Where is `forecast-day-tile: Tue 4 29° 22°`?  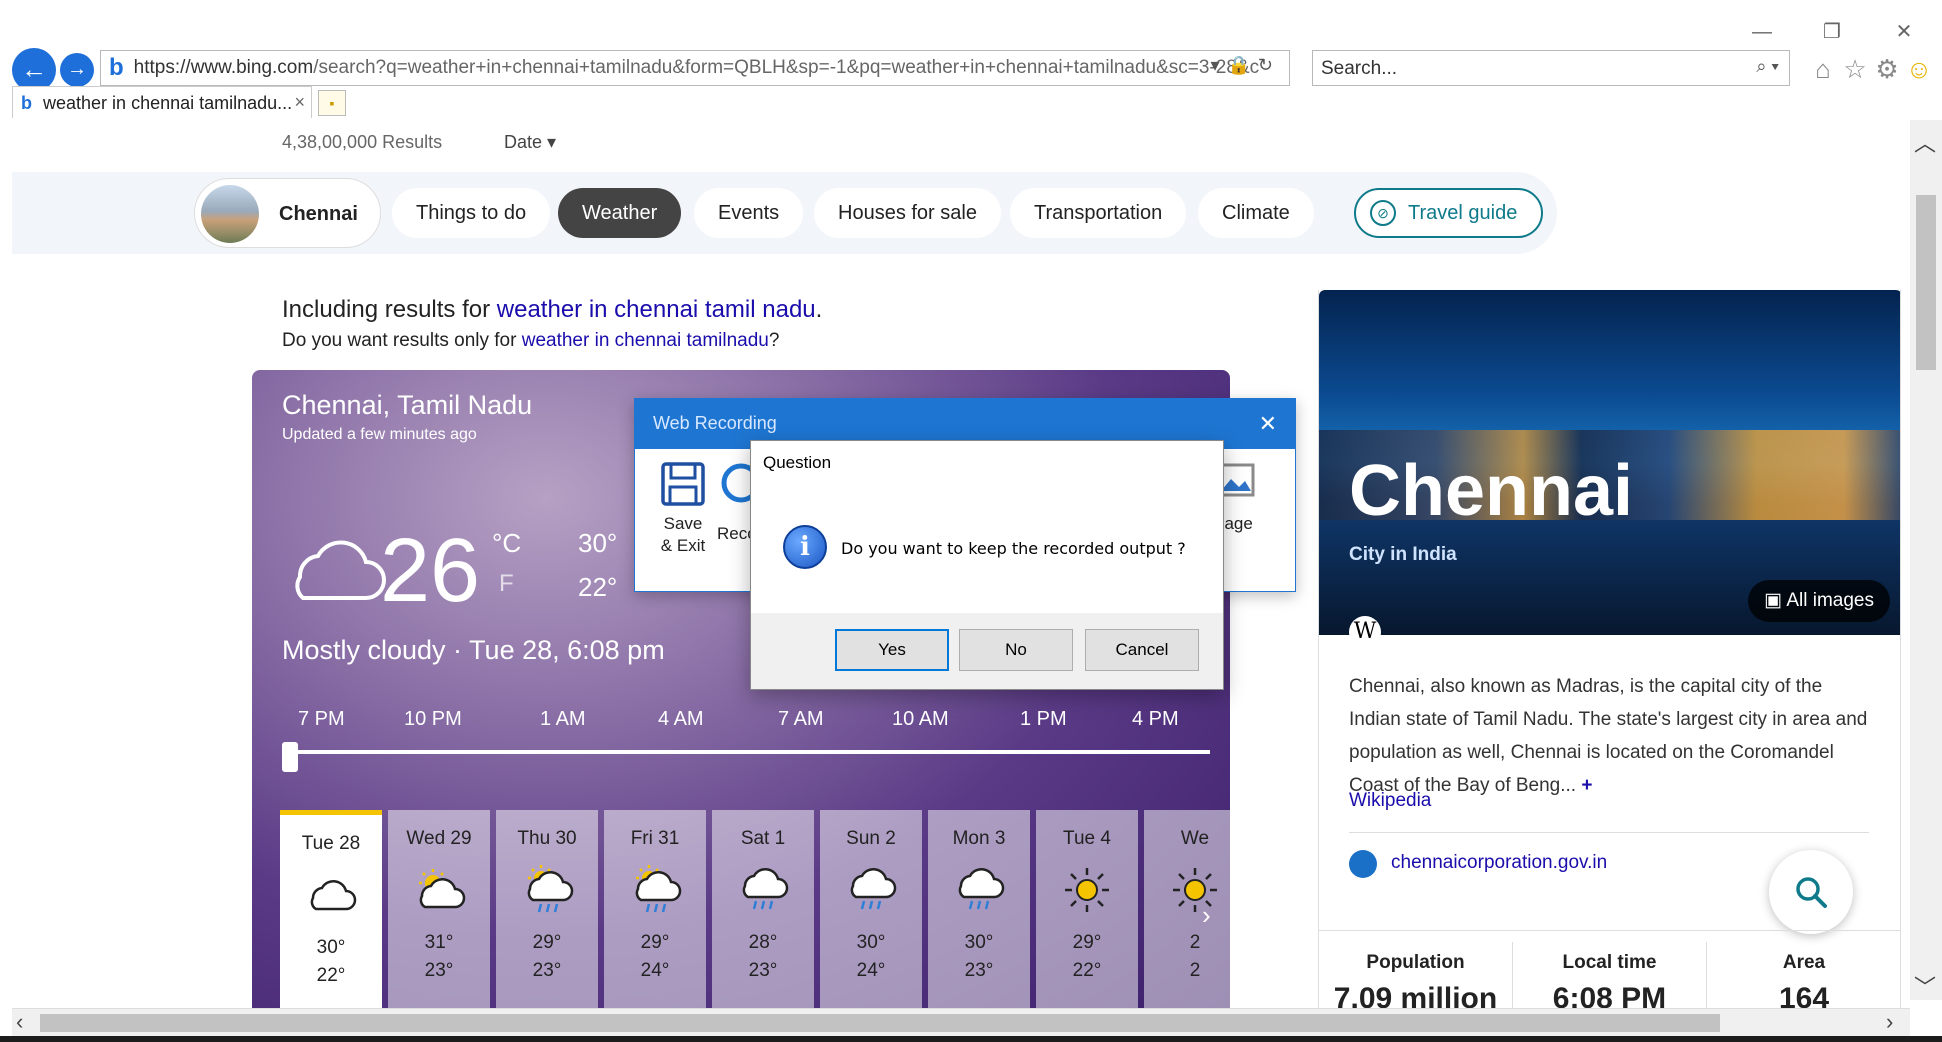
forecast-day-tile: Tue 4 29° 22° is located at coordinates (1087, 910).